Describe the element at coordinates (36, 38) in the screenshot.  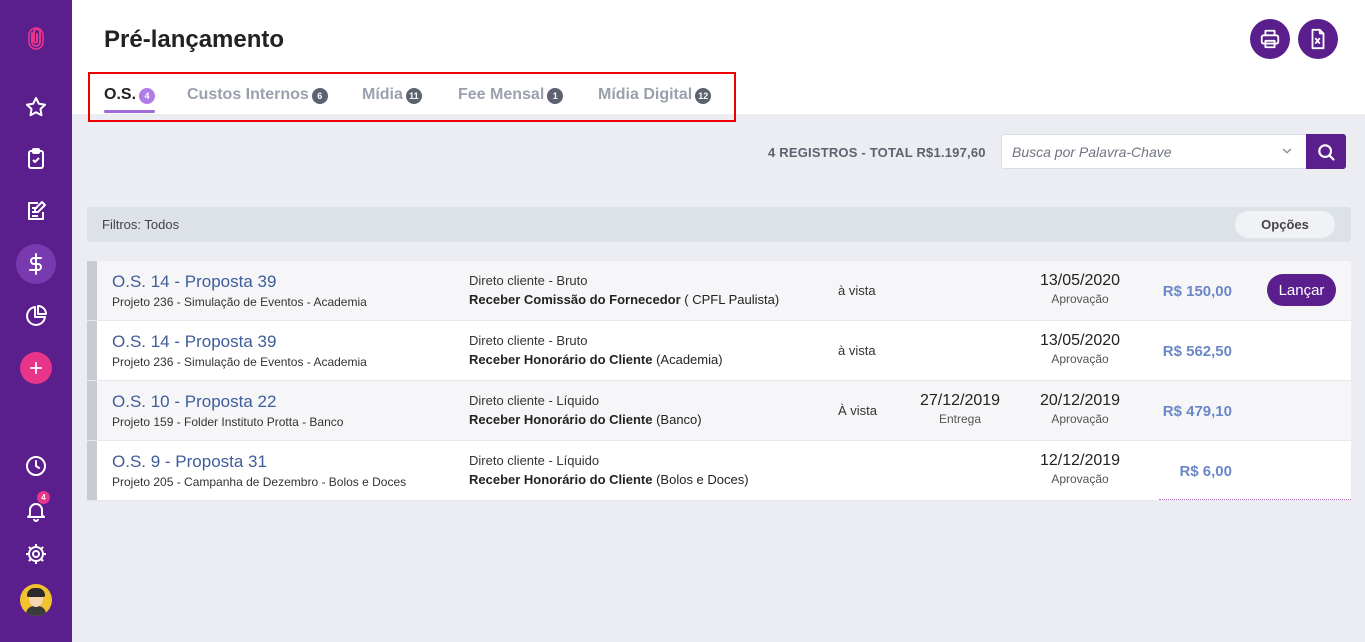
I see `paperclip-logo-icon` at that location.